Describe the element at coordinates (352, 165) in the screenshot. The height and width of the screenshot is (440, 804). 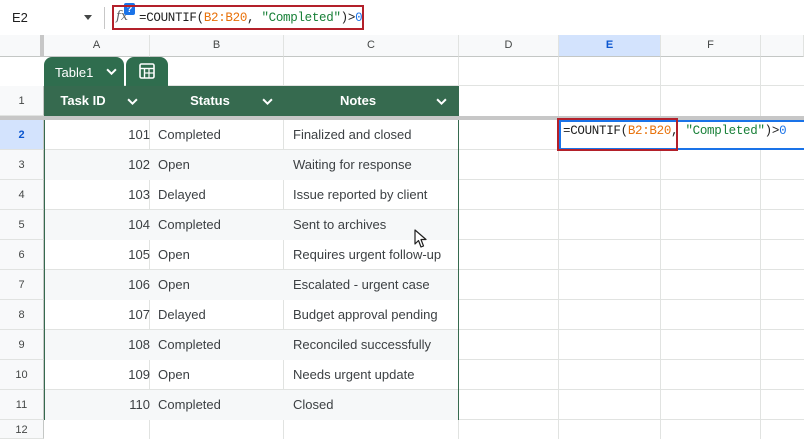
I see `cell-notes: Waiting for response` at that location.